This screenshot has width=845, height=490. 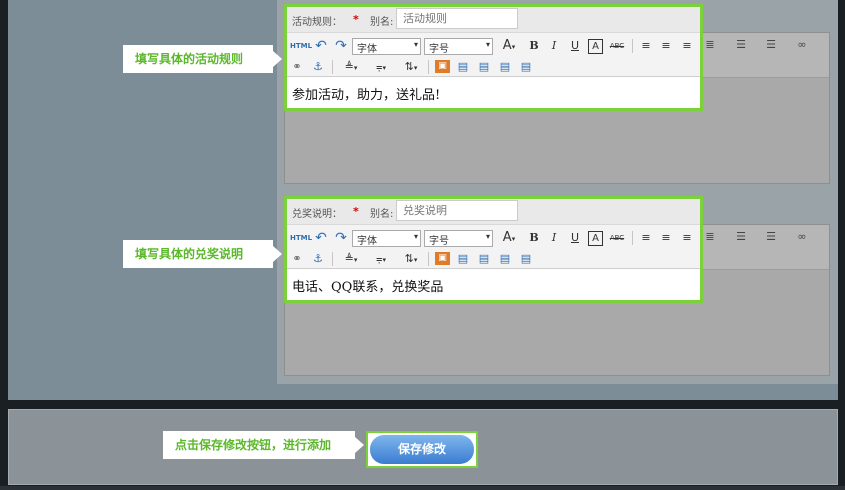 I want to click on rules-label: 活动规则：, so click(x=317, y=22).